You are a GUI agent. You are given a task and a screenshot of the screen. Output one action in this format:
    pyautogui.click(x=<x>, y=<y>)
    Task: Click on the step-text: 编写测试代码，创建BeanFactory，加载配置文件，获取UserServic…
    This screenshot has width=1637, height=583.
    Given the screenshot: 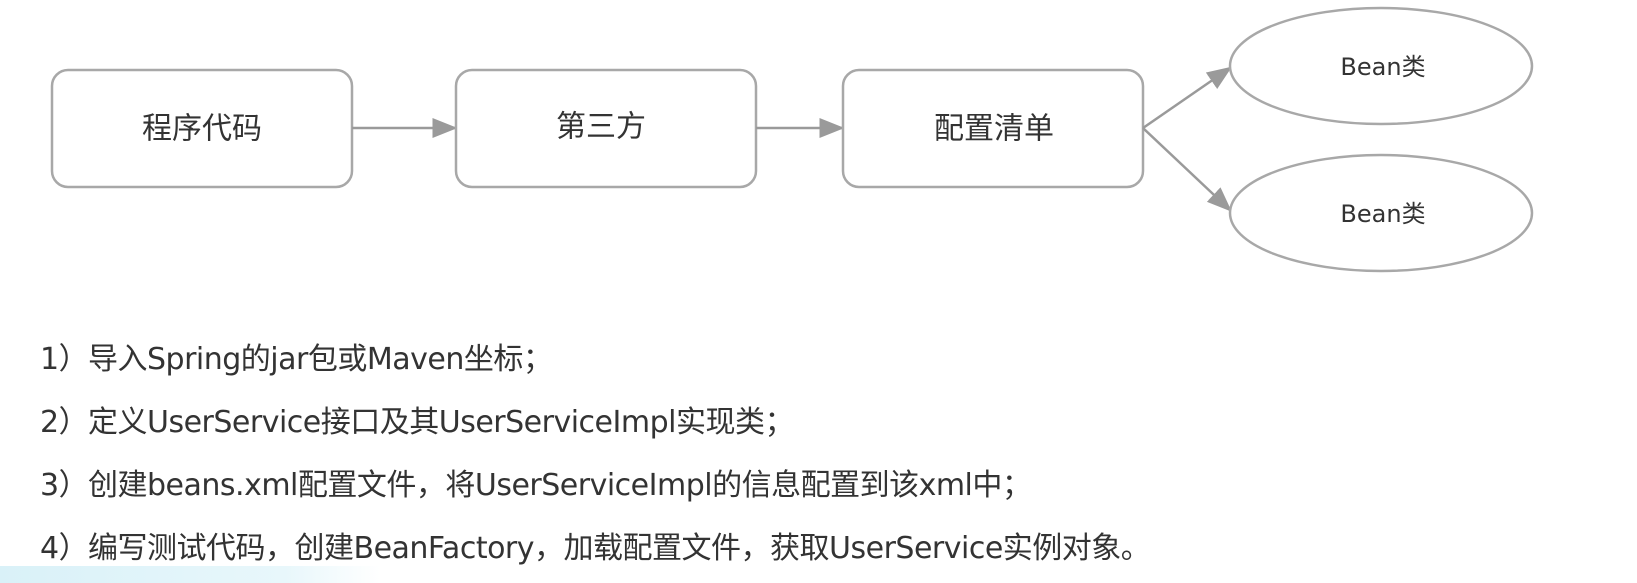 What is the action you would take?
    pyautogui.click(x=619, y=548)
    